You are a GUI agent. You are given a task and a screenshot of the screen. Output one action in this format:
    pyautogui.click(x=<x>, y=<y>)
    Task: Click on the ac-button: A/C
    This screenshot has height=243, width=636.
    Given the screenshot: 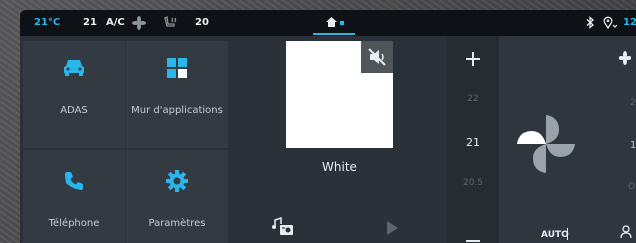 What is the action you would take?
    pyautogui.click(x=115, y=23)
    